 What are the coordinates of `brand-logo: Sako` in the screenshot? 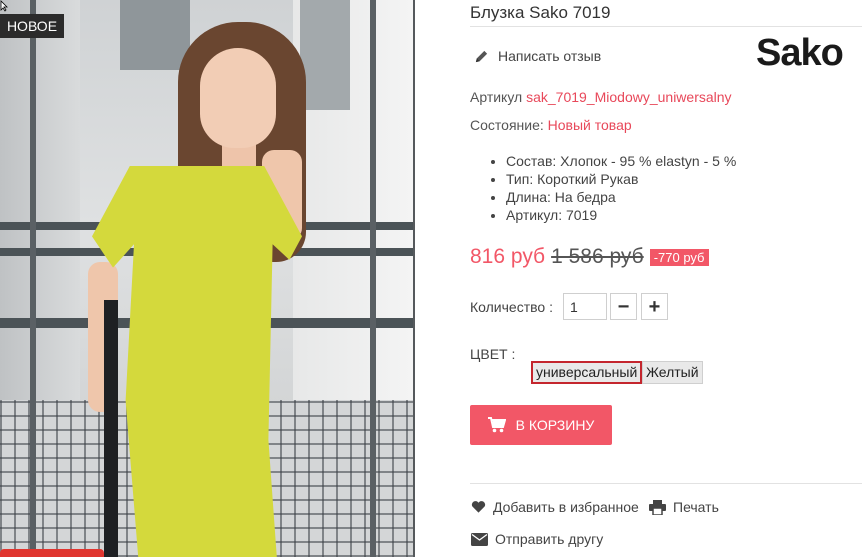 It's located at (800, 53).